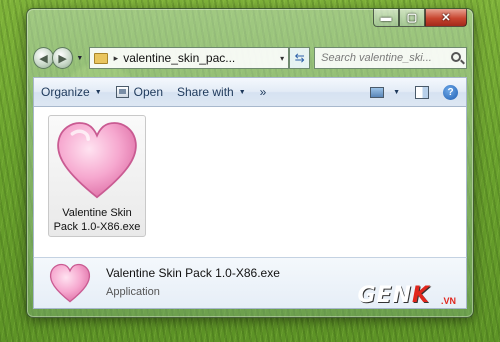 The height and width of the screenshot is (342, 500). What do you see at coordinates (133, 292) in the screenshot?
I see `details-file-type: Application` at bounding box center [133, 292].